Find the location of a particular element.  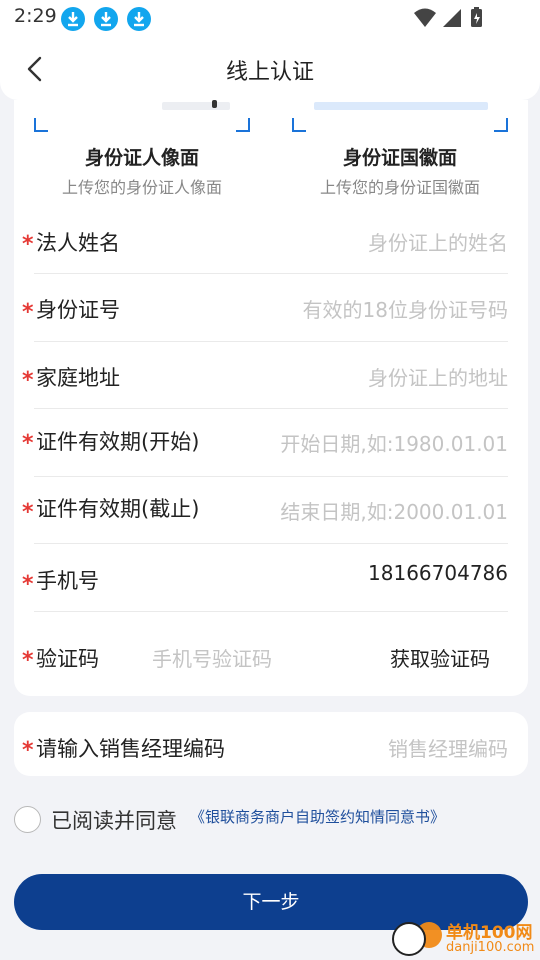

manager-code-label: 请输入销售经理编码 is located at coordinates (130, 749).